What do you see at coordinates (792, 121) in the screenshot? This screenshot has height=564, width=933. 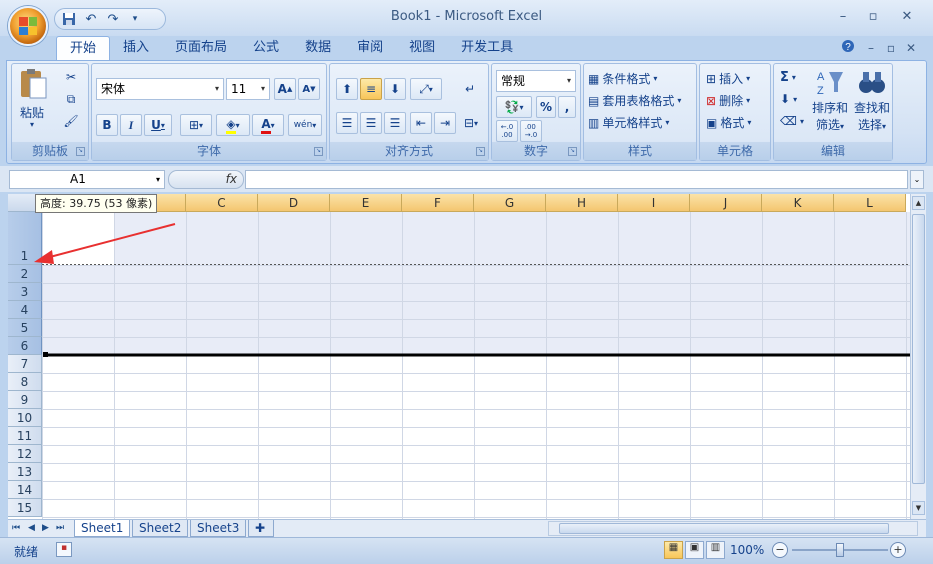 I see `clear-icon: ⌫ ▾` at bounding box center [792, 121].